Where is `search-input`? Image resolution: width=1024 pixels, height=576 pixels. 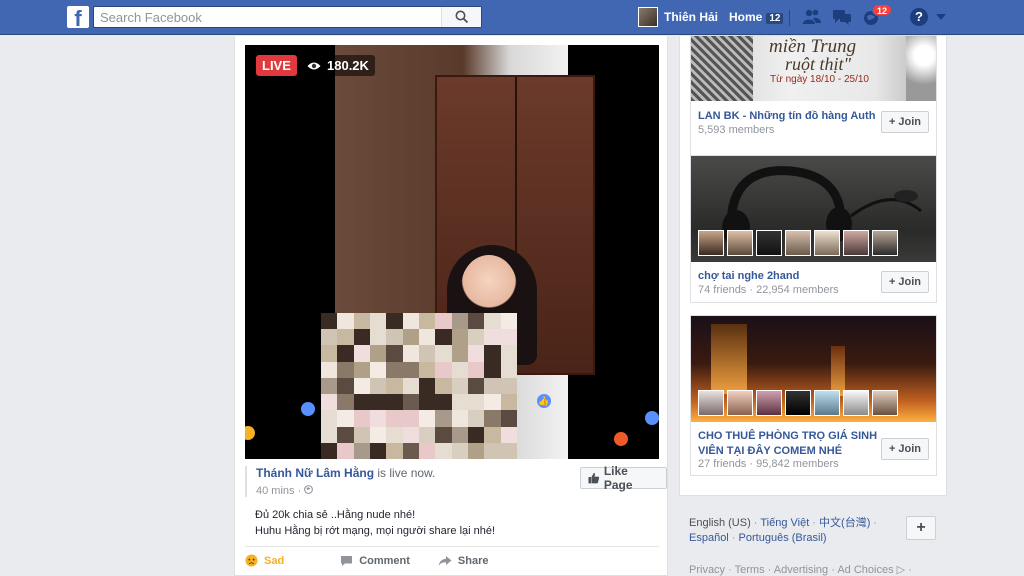
search-input is located at coordinates (264, 17).